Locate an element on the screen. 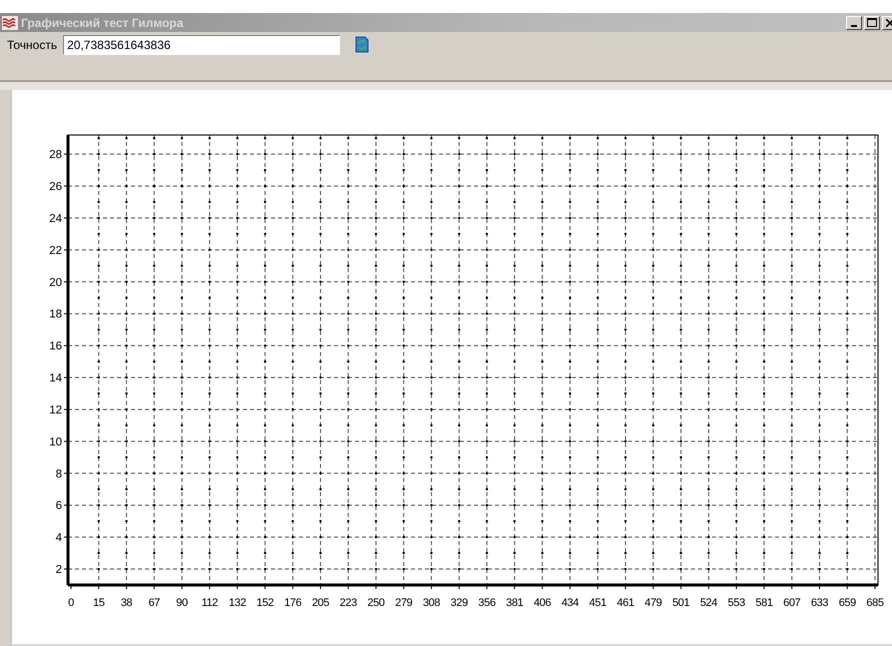 The height and width of the screenshot is (646, 892). x-tick-label: 381 is located at coordinates (515, 603).